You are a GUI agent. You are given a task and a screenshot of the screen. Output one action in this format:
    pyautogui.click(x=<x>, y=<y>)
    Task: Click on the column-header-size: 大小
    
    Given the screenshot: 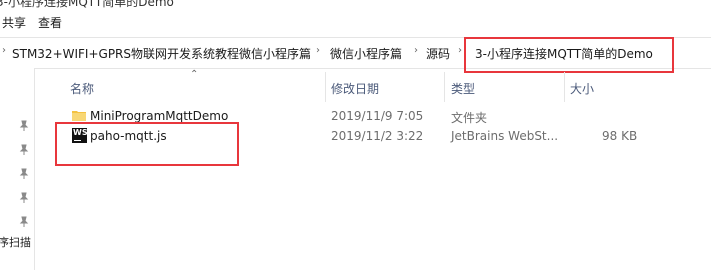 What is the action you would take?
    pyautogui.click(x=582, y=88)
    